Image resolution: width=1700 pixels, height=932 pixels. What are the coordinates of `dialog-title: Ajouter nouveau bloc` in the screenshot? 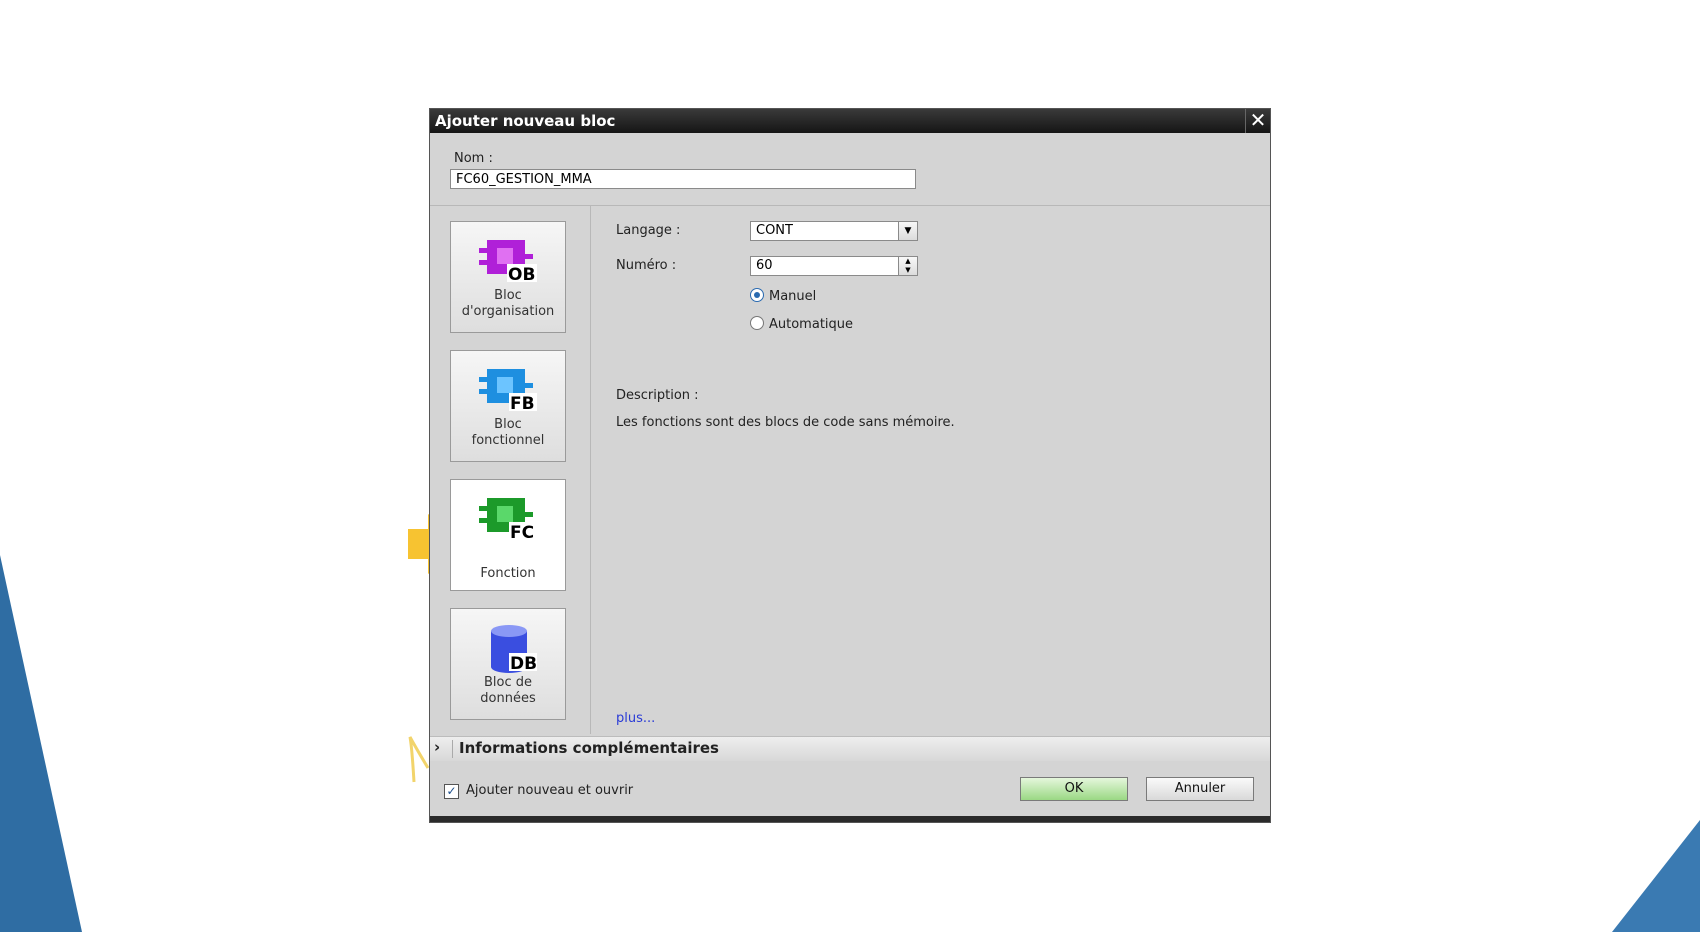 It's located at (525, 121).